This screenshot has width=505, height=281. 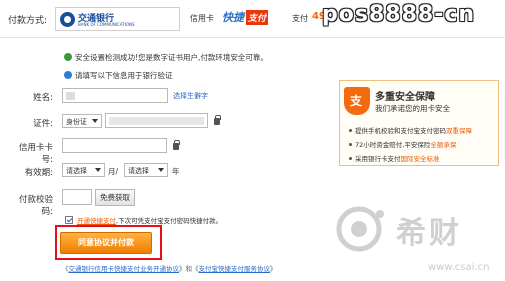 I want to click on security-item-highlight: 全额承保, so click(x=443, y=145).